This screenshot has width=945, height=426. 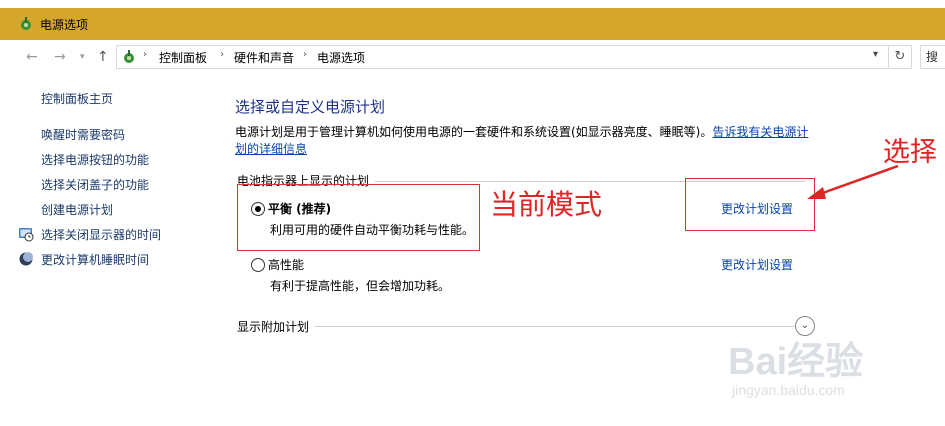 What do you see at coordinates (129, 56) in the screenshot?
I see `control-panel-icon` at bounding box center [129, 56].